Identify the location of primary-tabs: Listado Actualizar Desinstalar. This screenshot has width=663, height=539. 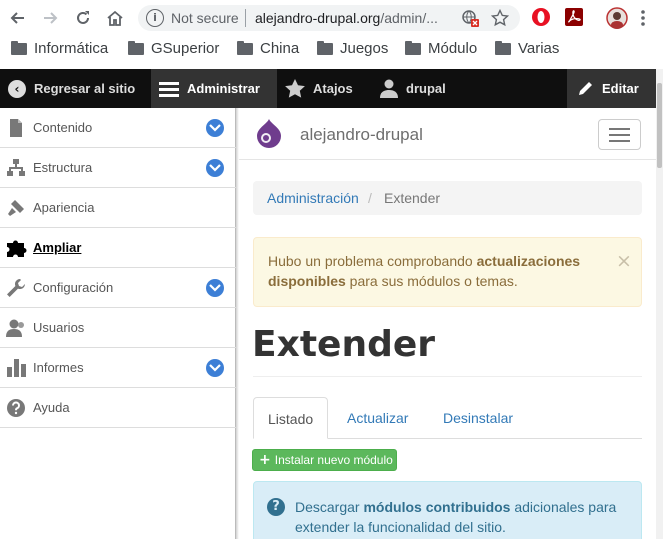
(447, 418).